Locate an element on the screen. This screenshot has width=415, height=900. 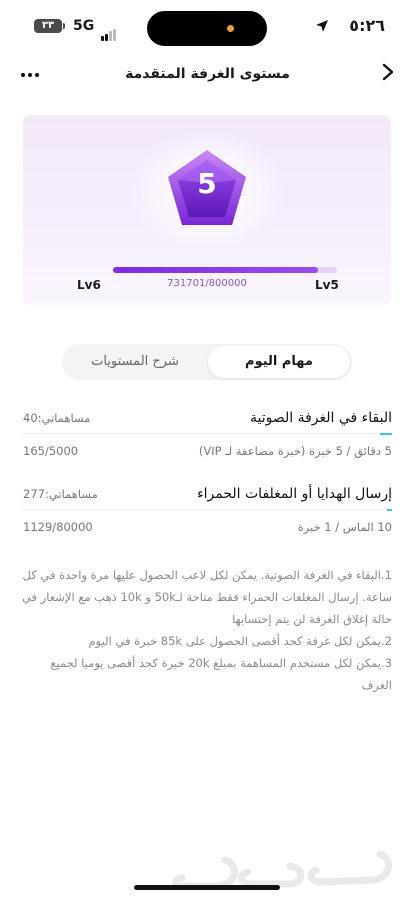
level-badge-number: 5 is located at coordinates (207, 183).